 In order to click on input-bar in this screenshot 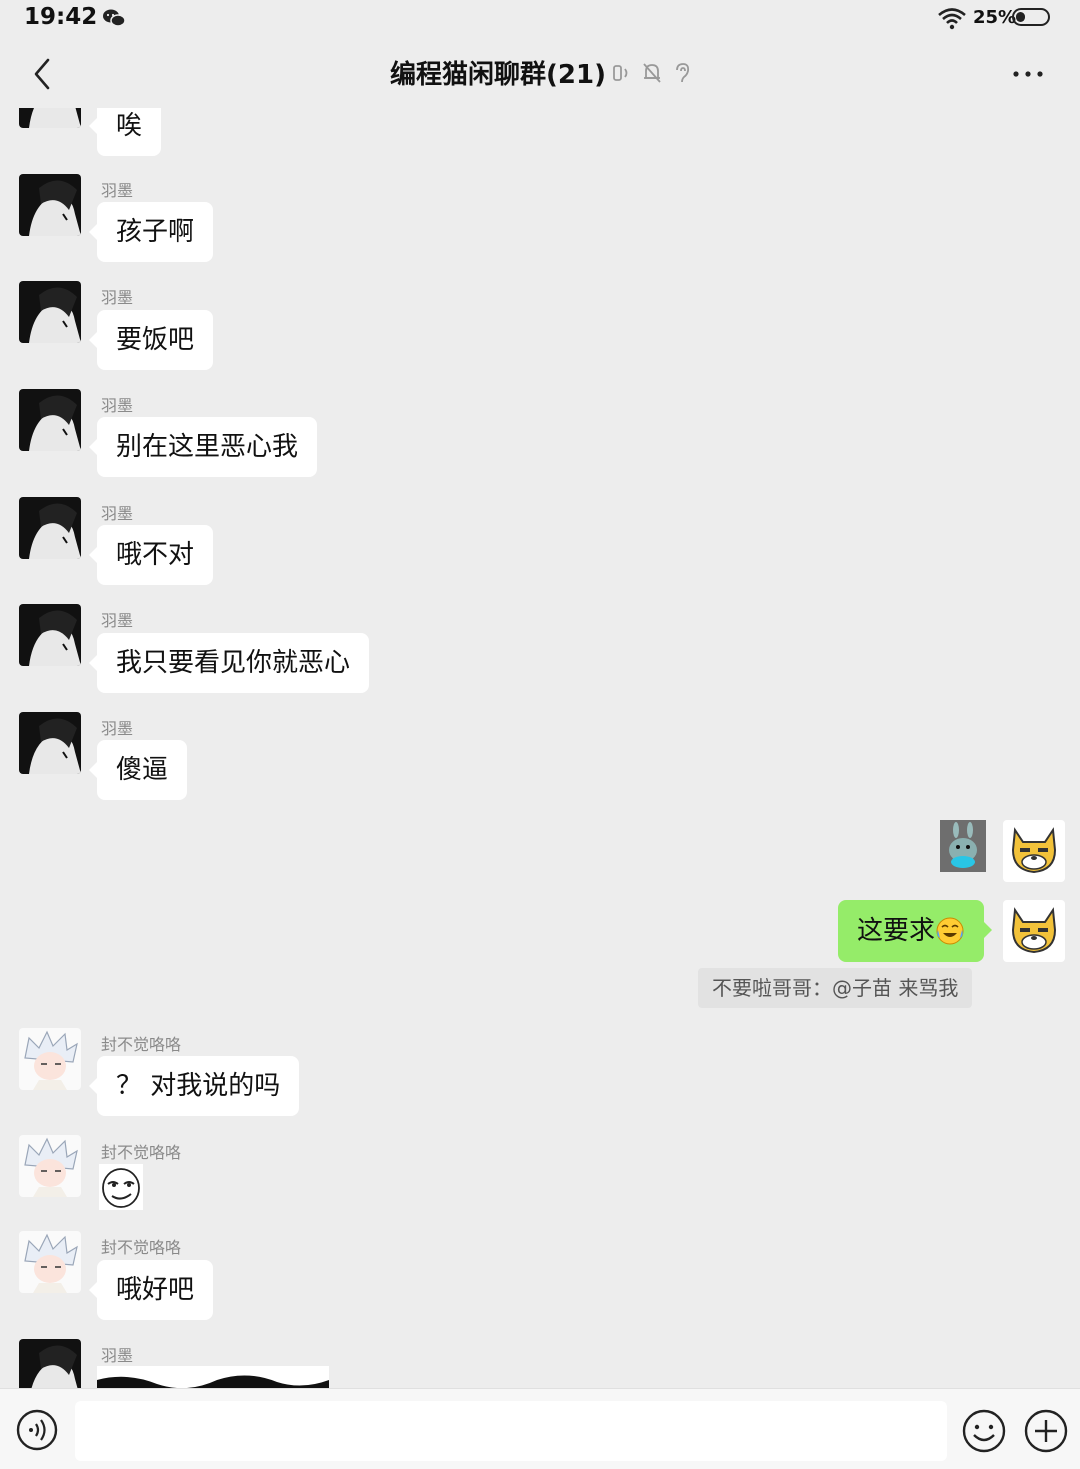, I will do `click(540, 1428)`.